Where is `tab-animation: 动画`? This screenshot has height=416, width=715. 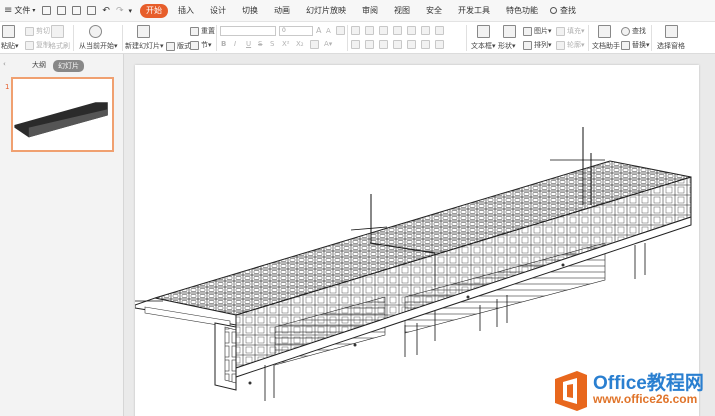 tab-animation: 动画 is located at coordinates (282, 11).